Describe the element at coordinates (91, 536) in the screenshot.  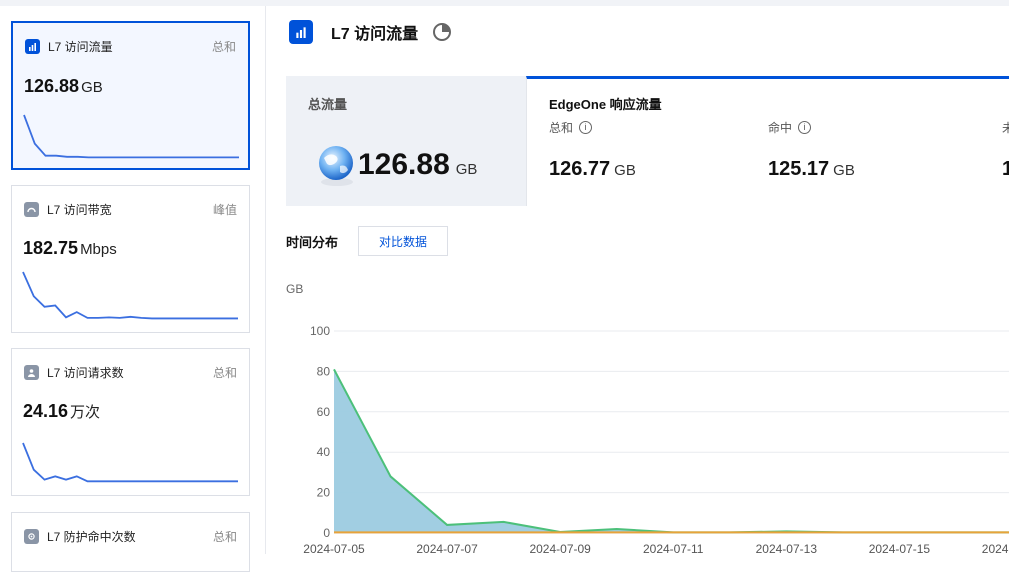
I see `card-title: L7 防护命中次数` at that location.